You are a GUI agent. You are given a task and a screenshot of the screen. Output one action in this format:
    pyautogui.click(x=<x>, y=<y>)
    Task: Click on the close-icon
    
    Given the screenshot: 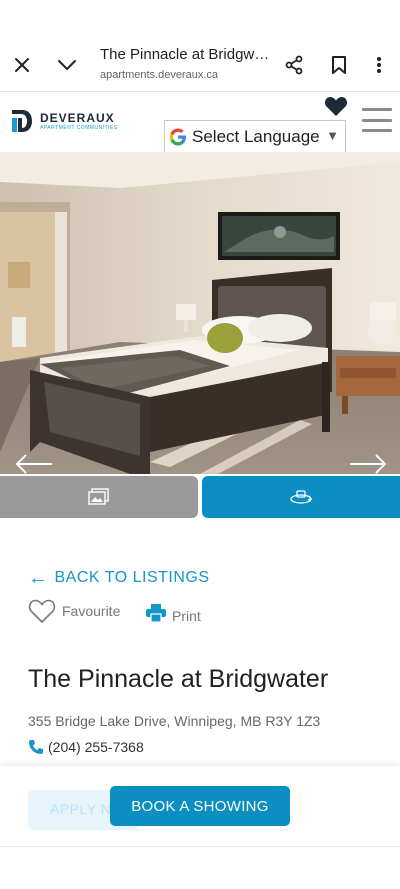 What is the action you would take?
    pyautogui.click(x=22, y=65)
    